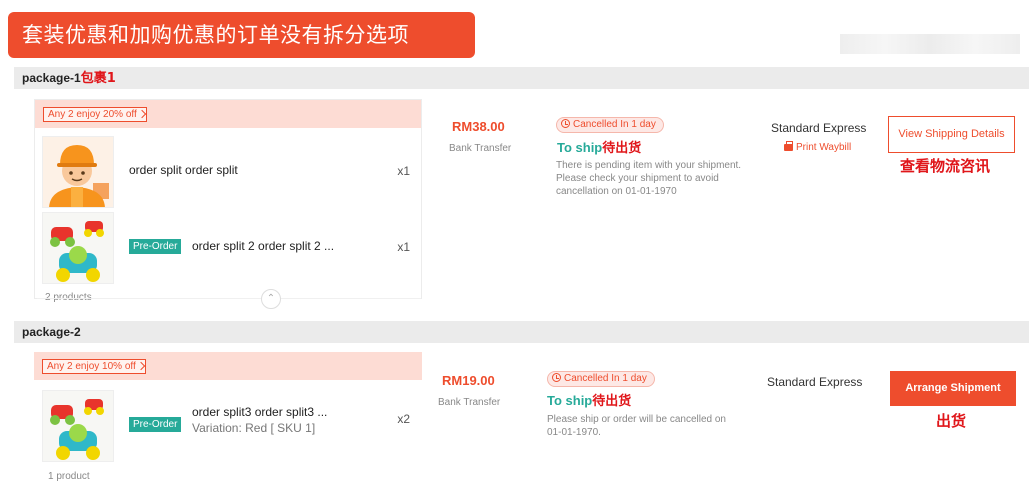  Describe the element at coordinates (69, 476) in the screenshot. I see `product-count: 1 product` at that location.